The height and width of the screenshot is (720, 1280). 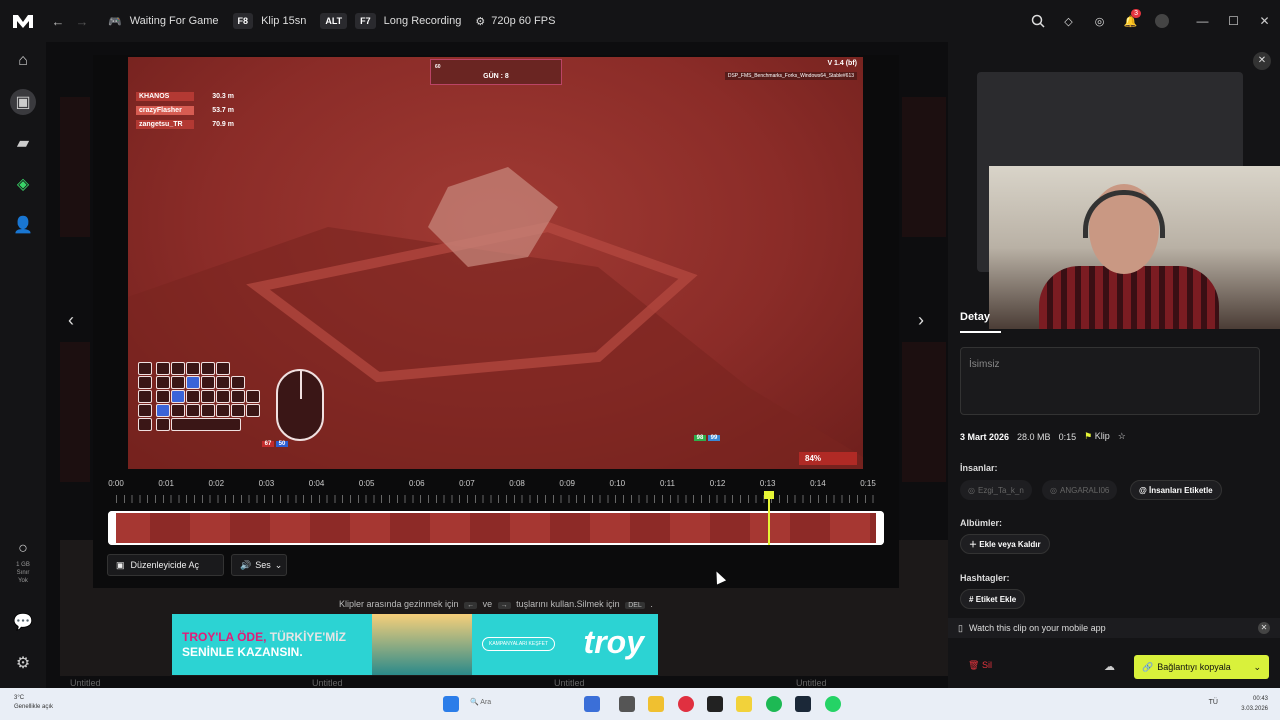 I want to click on left-key-icon: ←, so click(x=471, y=605).